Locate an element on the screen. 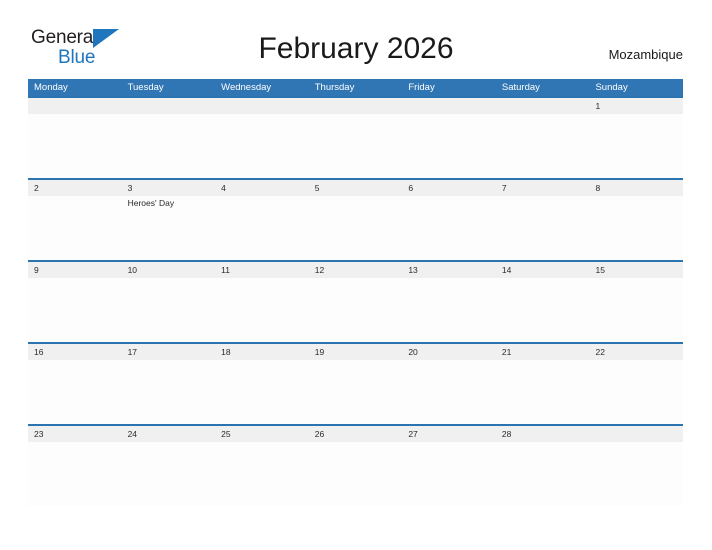  day-number: 22 is located at coordinates (636, 352).